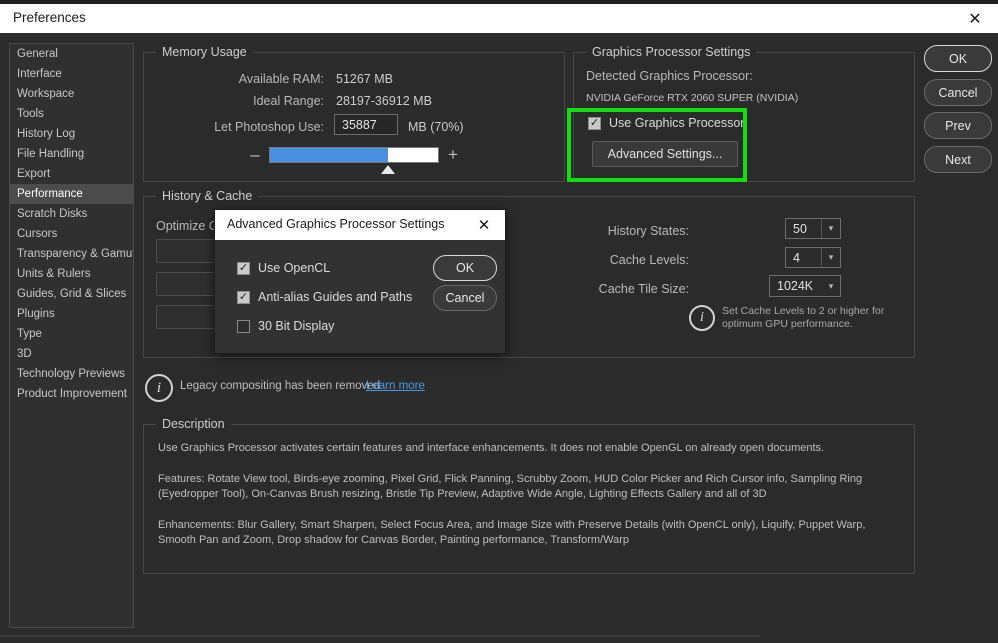 This screenshot has height=643, width=998. What do you see at coordinates (671, 52) in the screenshot?
I see `graphics-processor-legend: Graphics Processor Settings` at bounding box center [671, 52].